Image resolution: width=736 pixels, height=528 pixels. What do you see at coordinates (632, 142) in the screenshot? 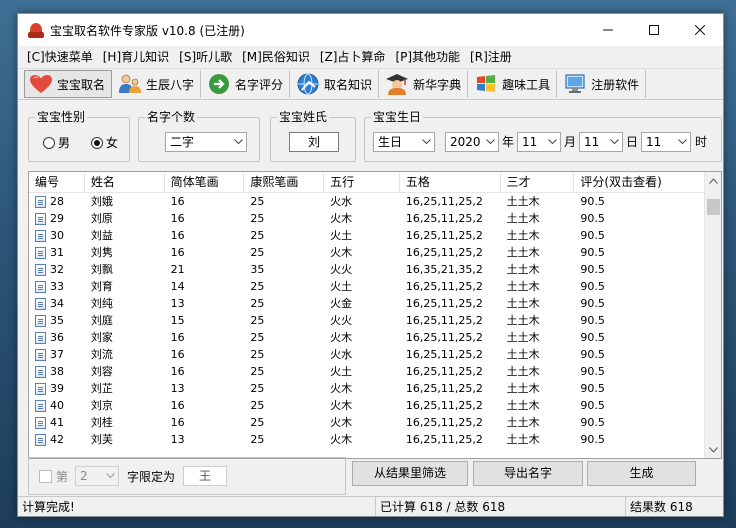
I see `day-unit: 日` at bounding box center [632, 142].